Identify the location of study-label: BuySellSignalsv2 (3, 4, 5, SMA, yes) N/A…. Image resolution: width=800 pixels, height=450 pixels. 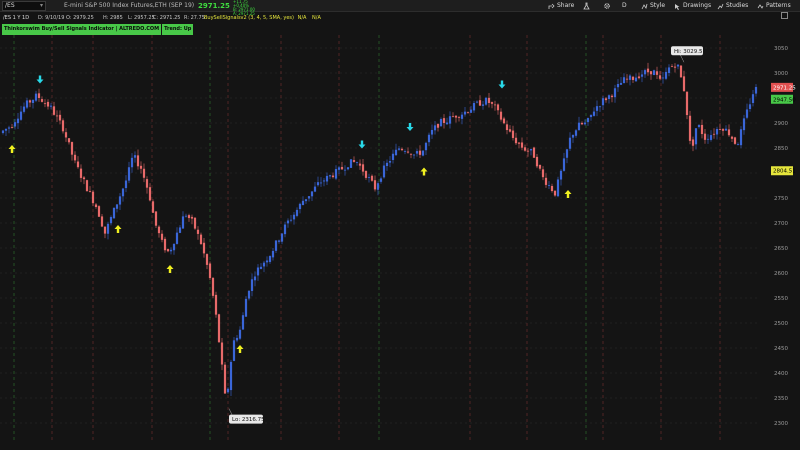
(262, 18).